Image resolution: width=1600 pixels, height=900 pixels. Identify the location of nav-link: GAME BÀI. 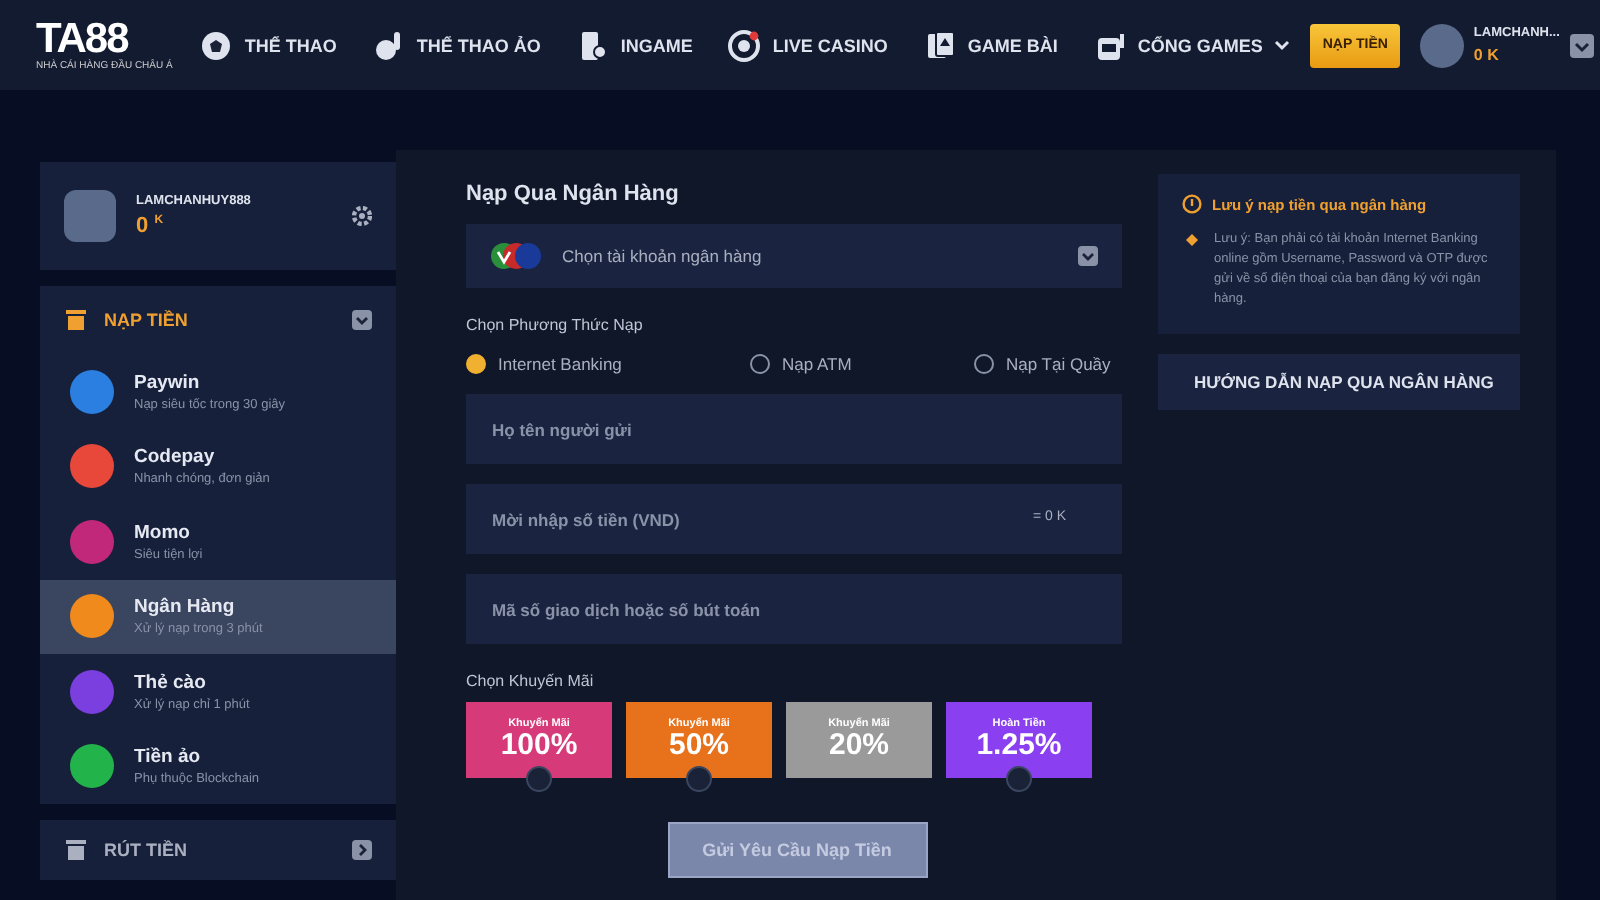
(990, 45).